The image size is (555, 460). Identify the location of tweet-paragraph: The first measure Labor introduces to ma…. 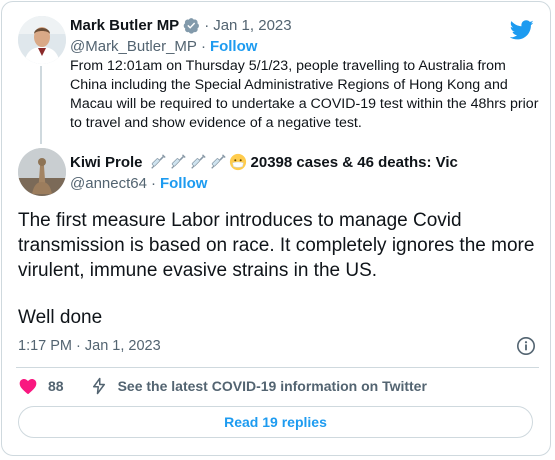
(276, 245).